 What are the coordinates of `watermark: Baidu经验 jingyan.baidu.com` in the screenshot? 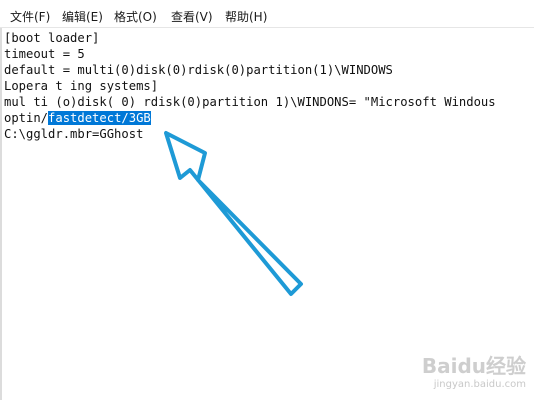 It's located at (474, 370).